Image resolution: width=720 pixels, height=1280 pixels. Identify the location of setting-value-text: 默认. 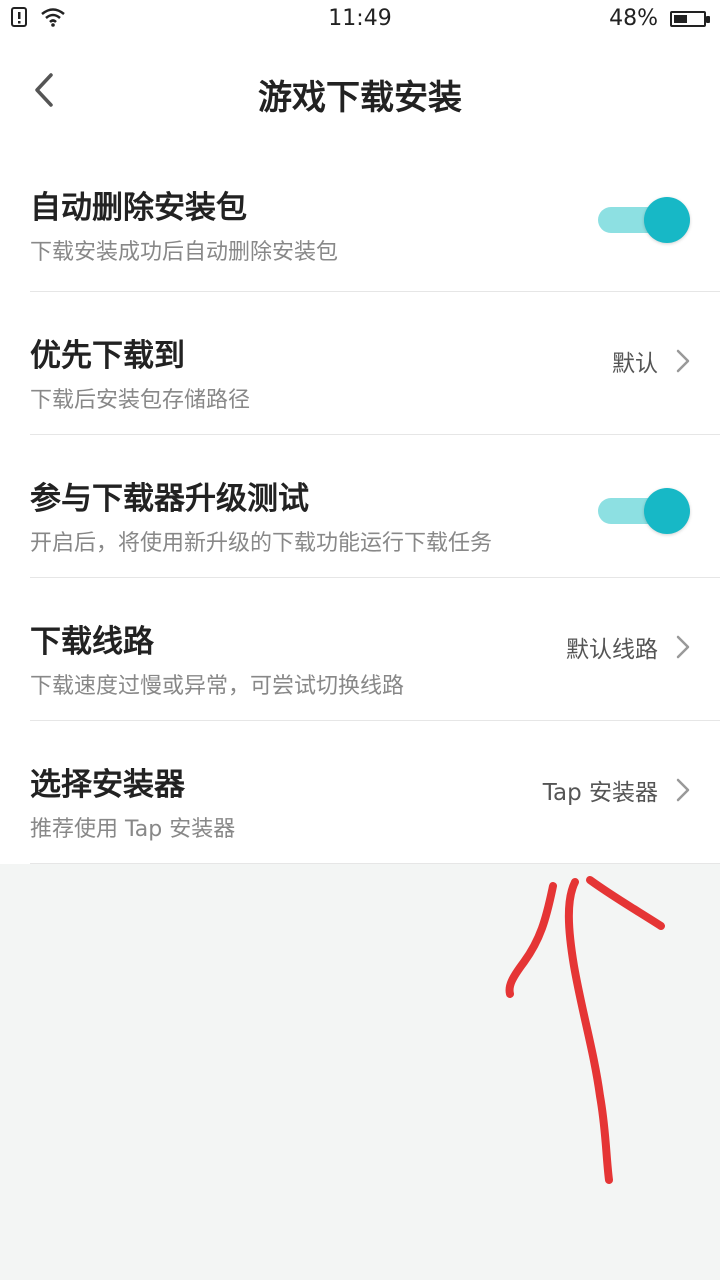
(635, 364).